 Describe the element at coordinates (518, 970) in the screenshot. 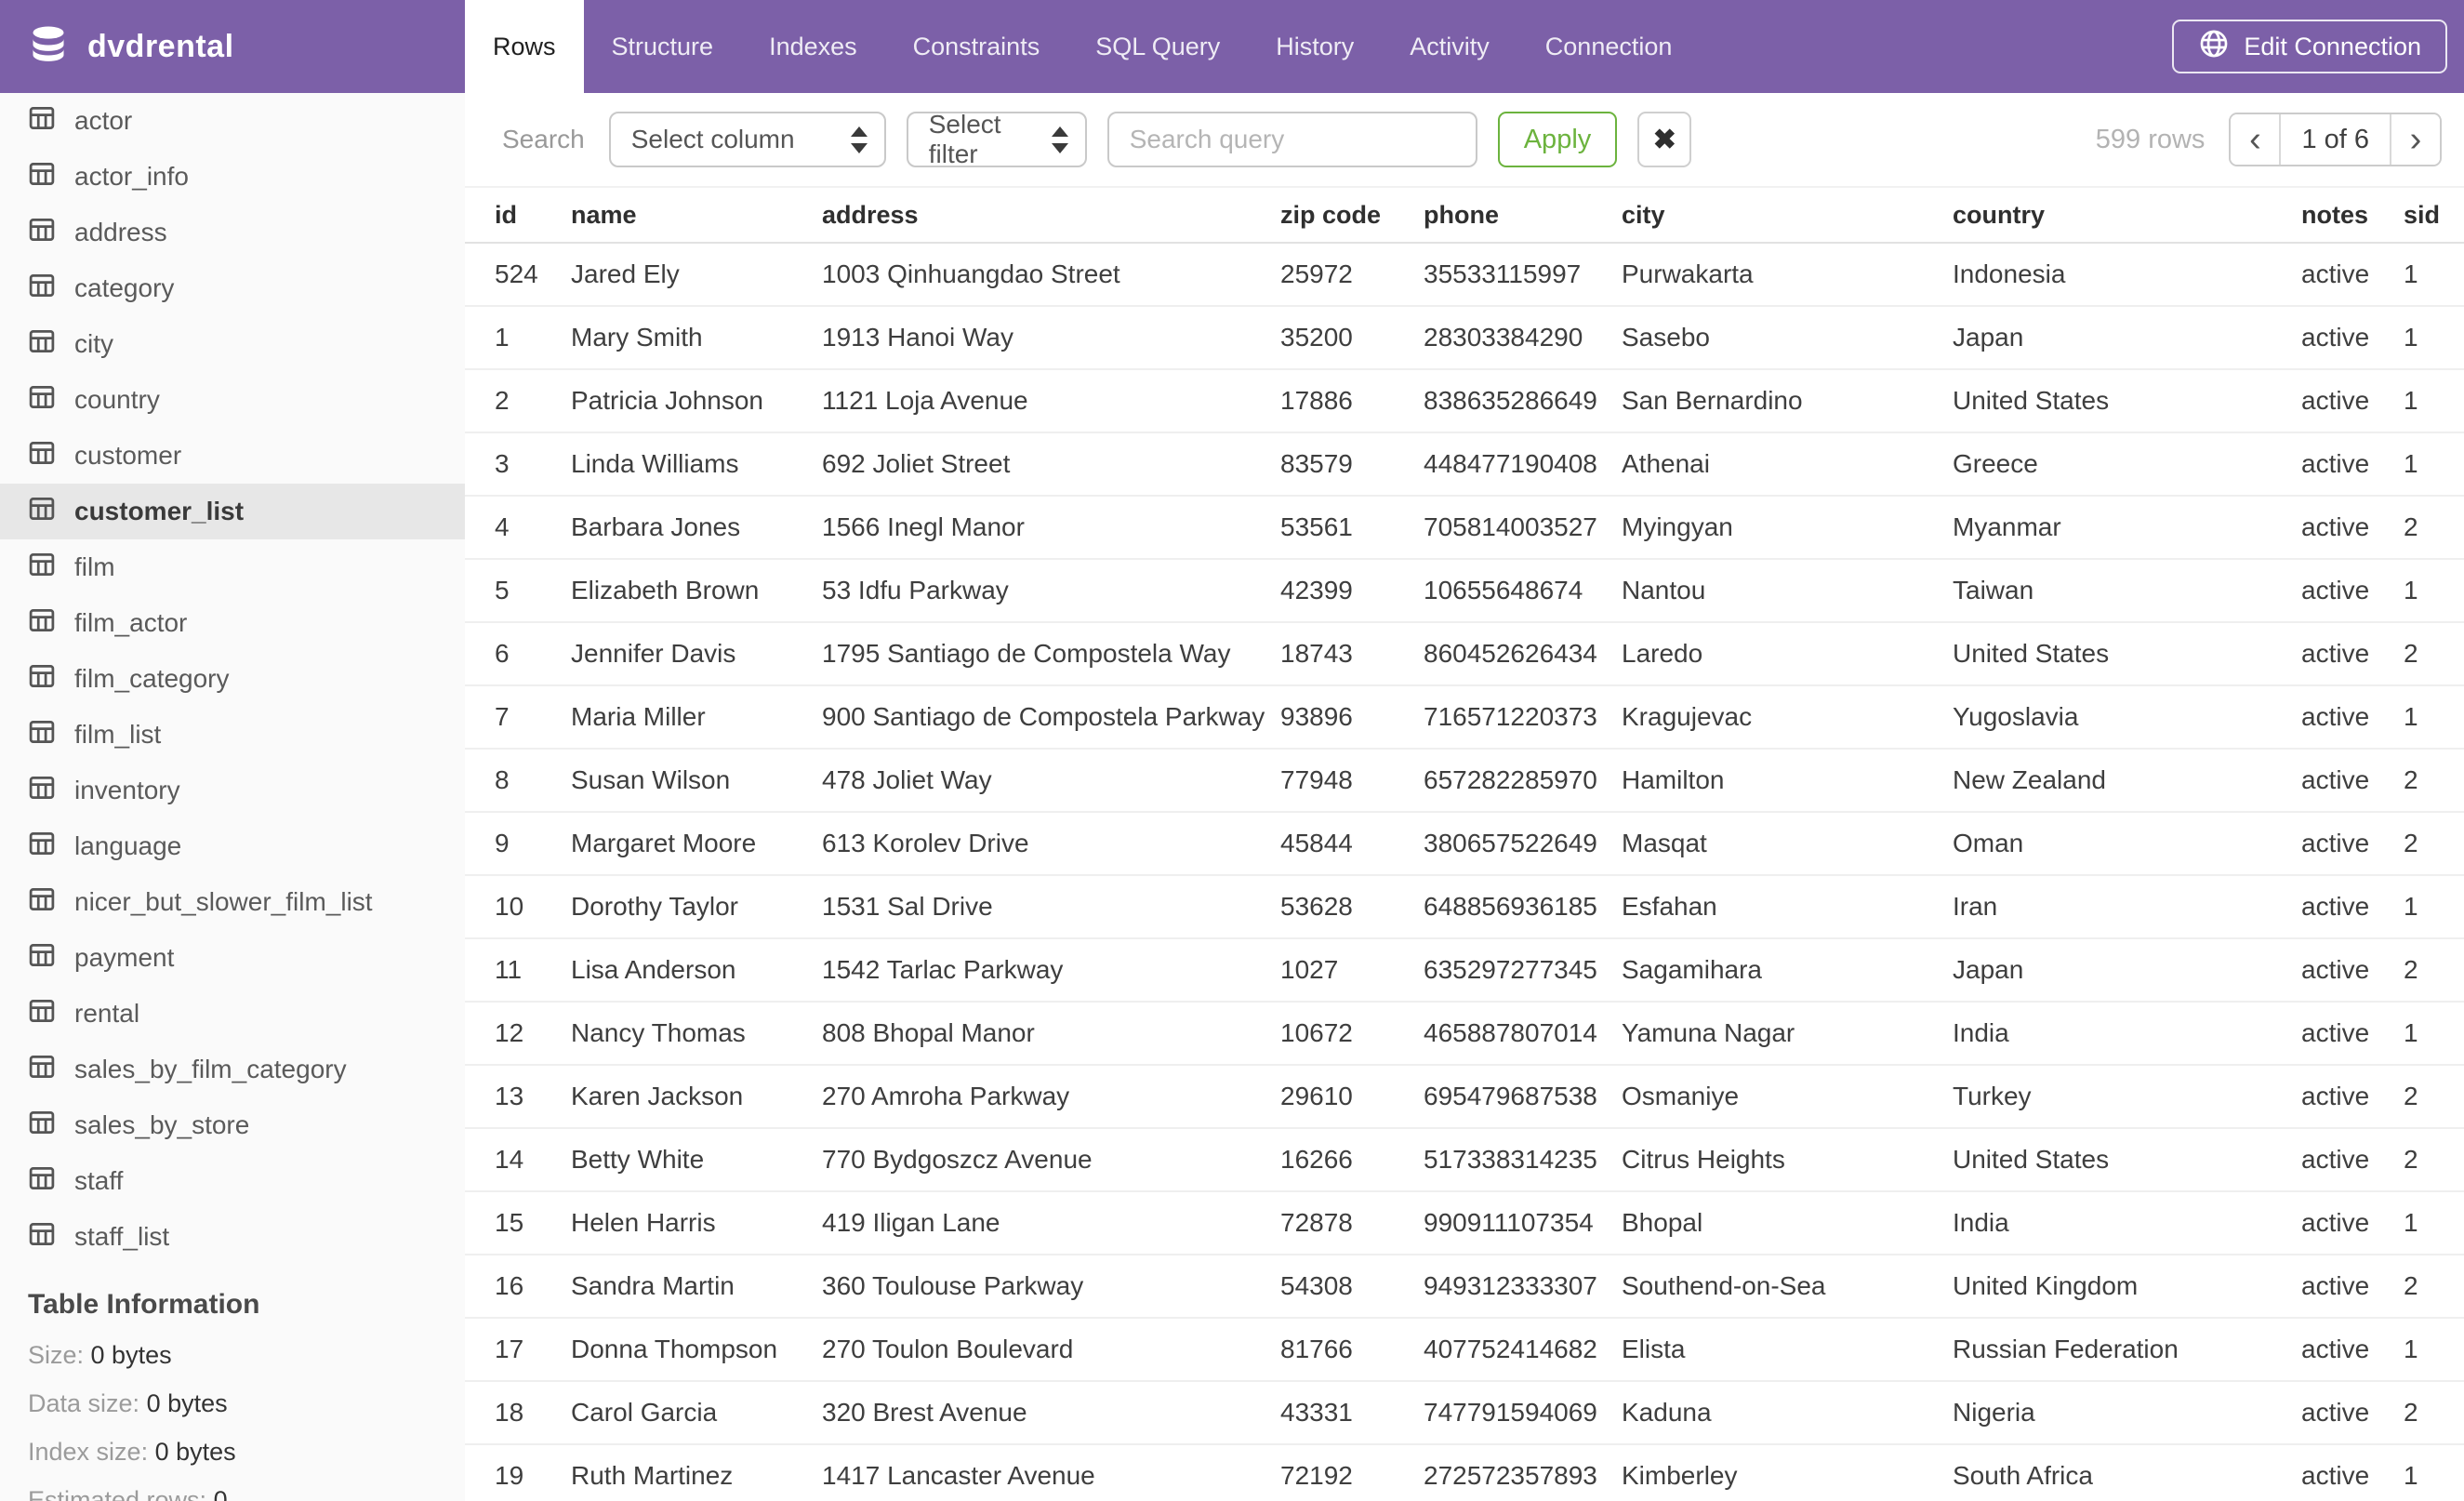

I see `cell-id: 11` at that location.